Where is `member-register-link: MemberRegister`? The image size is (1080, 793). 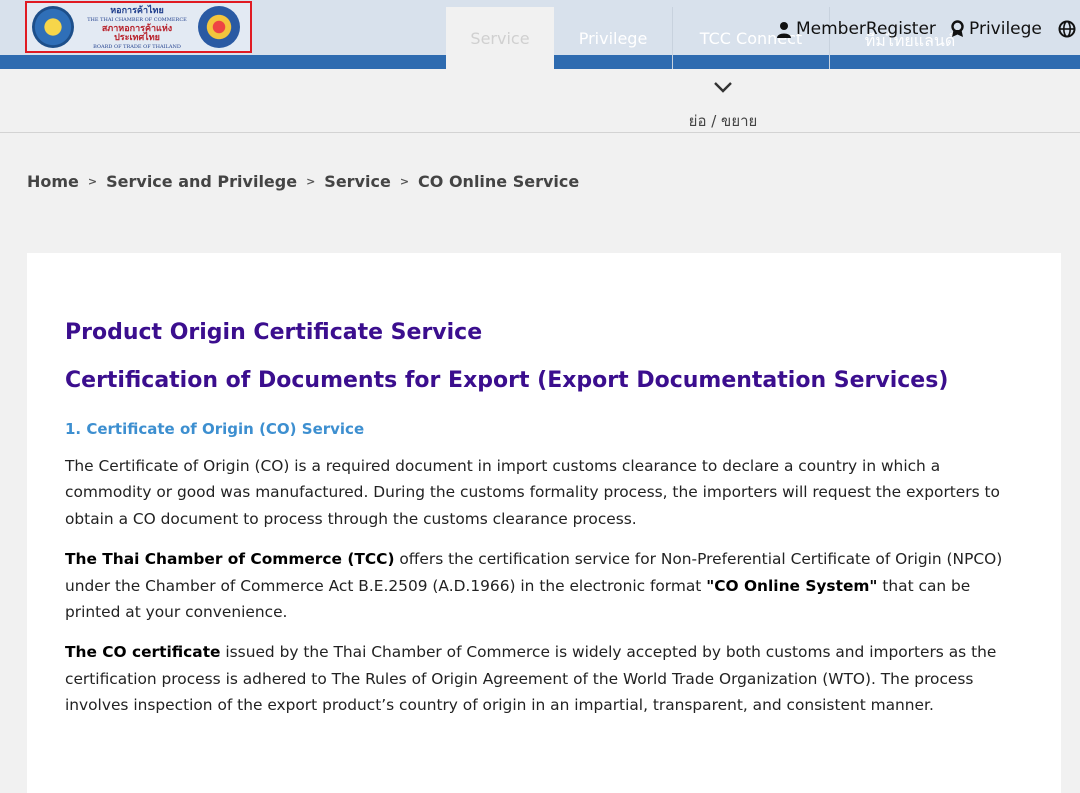 member-register-link: MemberRegister is located at coordinates (856, 29).